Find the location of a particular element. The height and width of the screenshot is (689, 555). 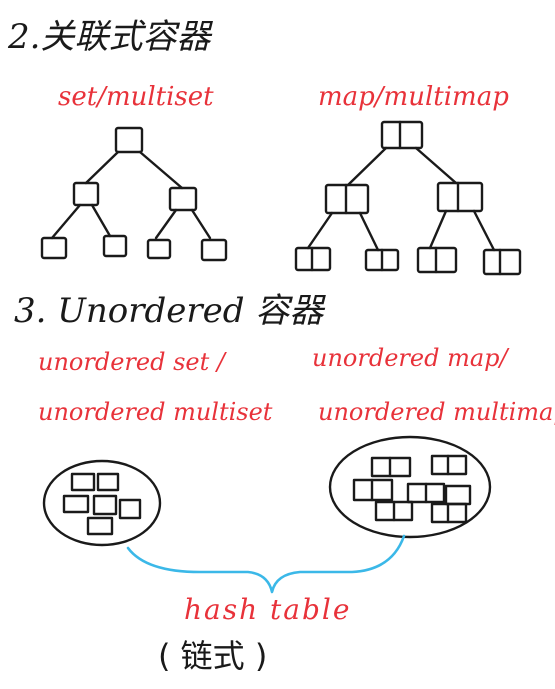

unordered-map-blob is located at coordinates (410, 487).